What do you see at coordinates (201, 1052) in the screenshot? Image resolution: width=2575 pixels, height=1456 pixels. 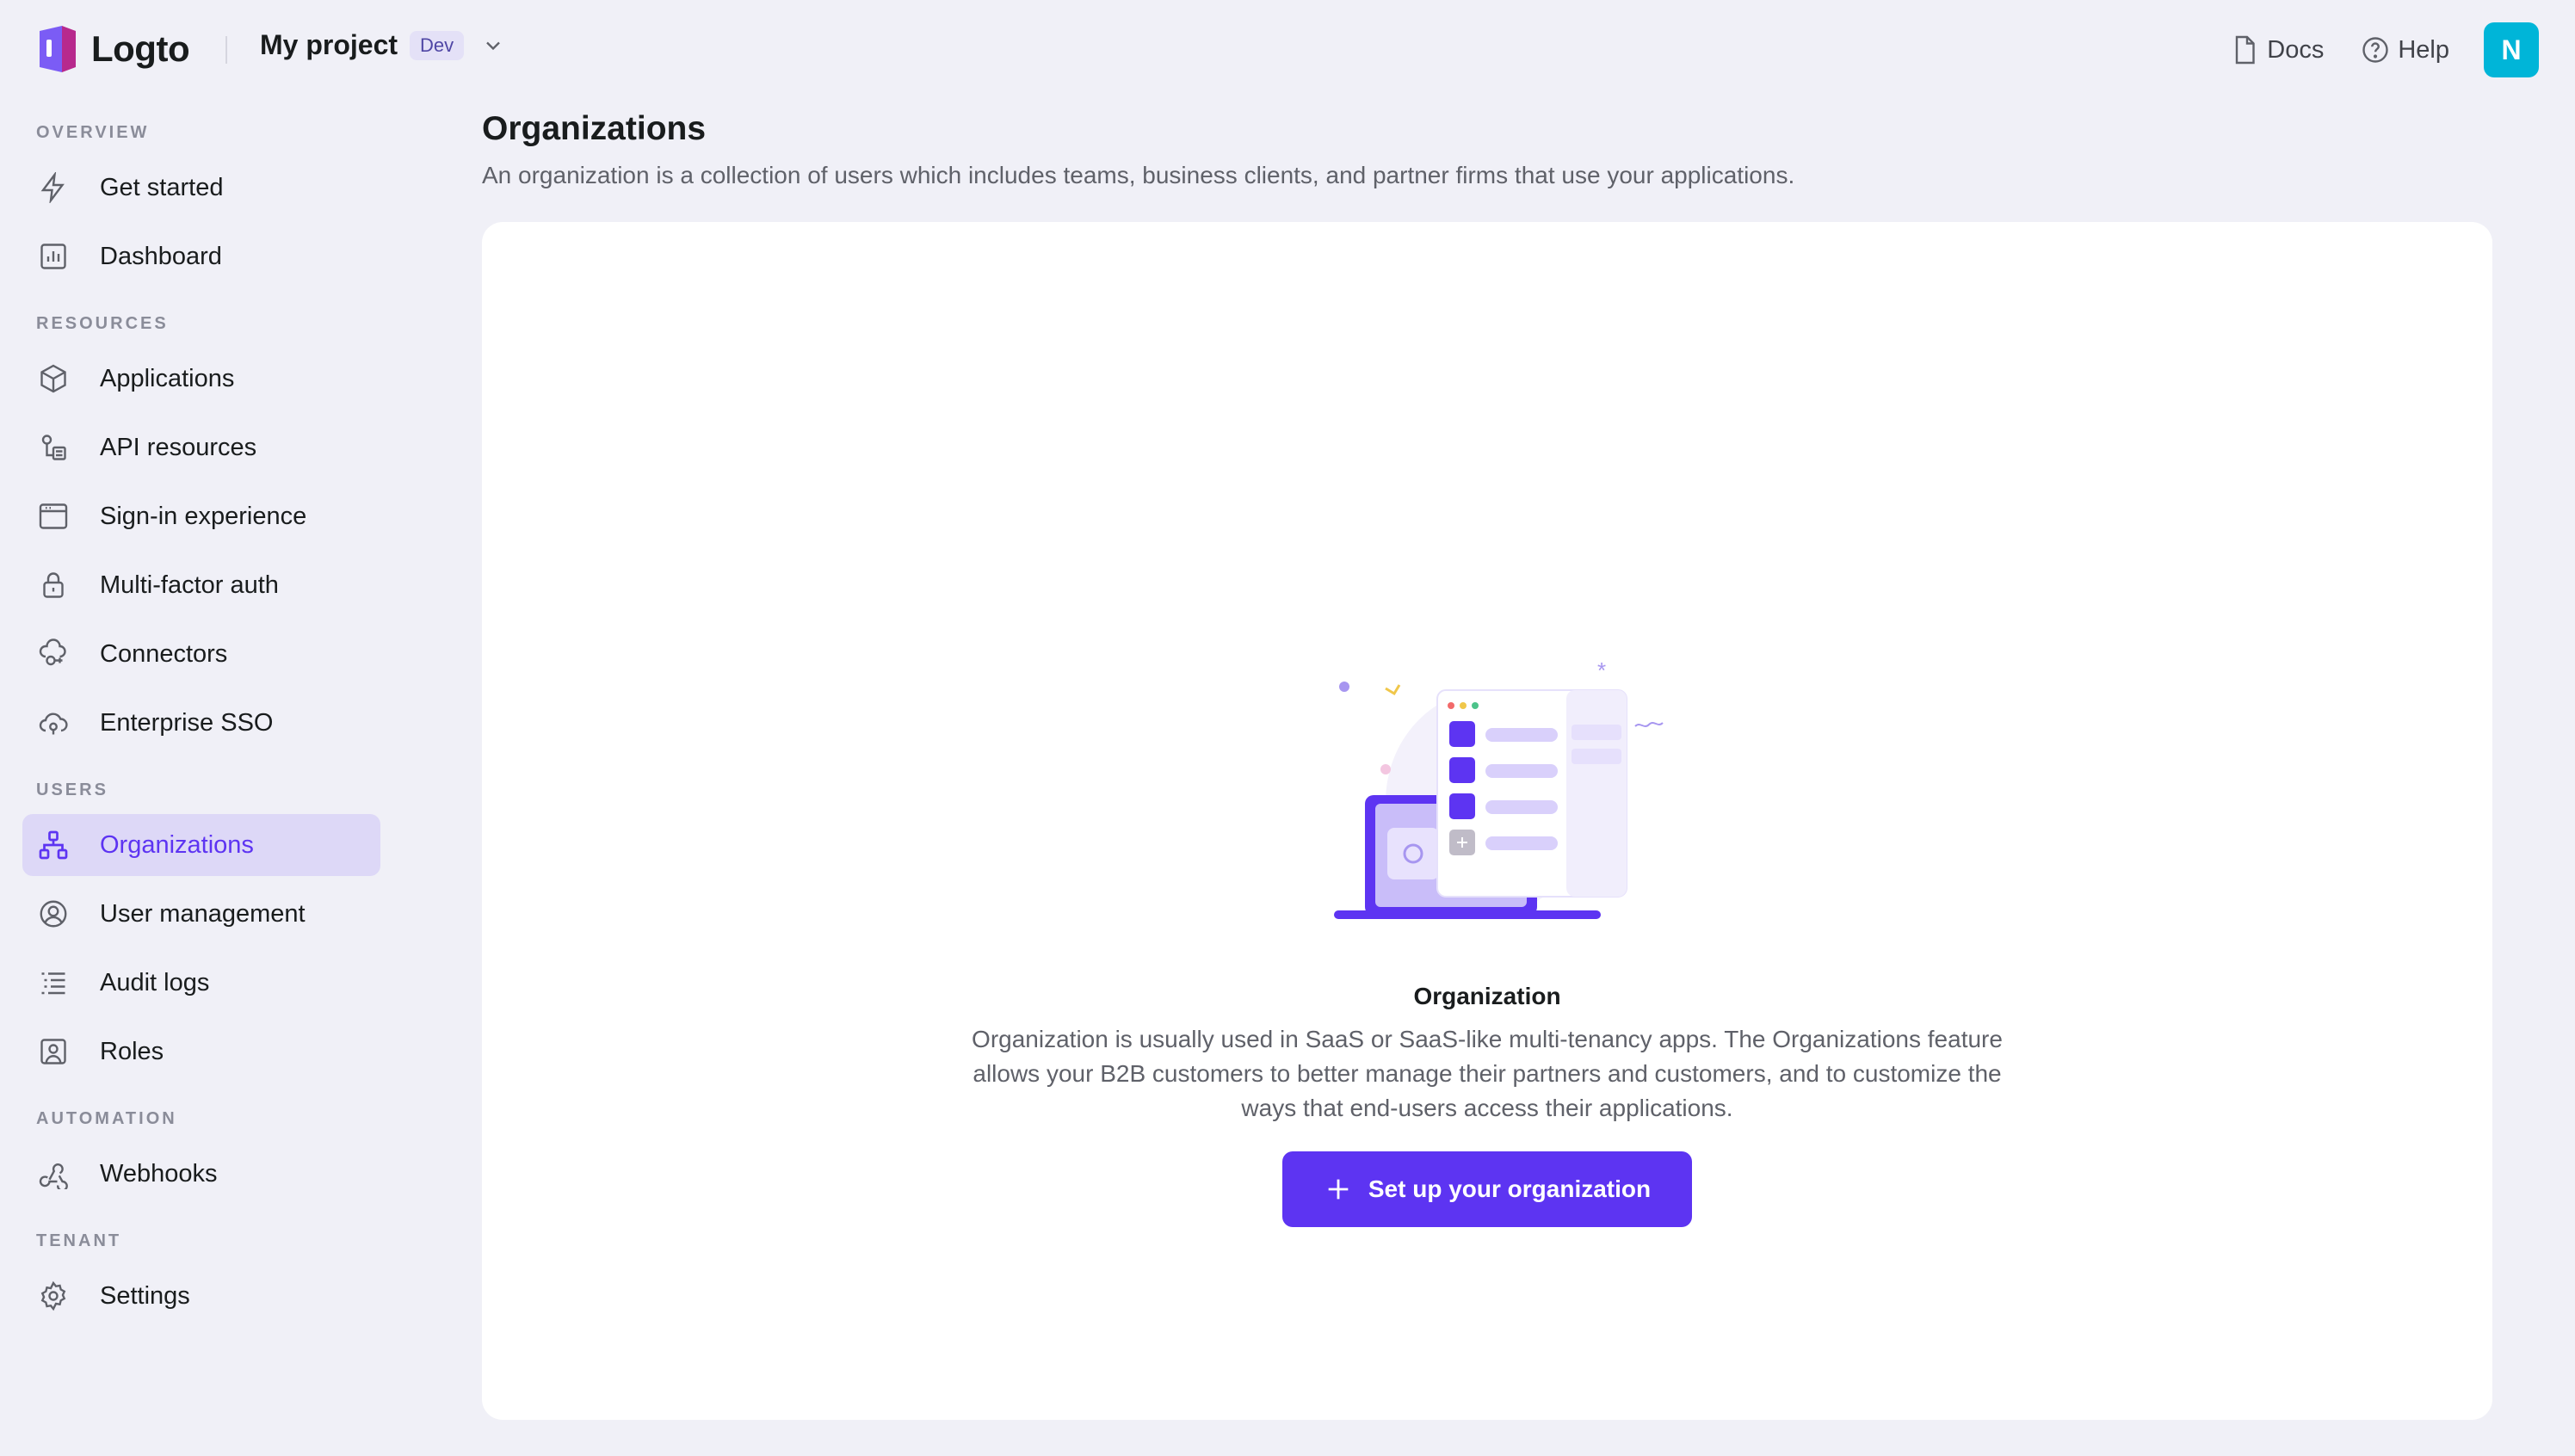 I see `sidebar-item-roles: Roles` at bounding box center [201, 1052].